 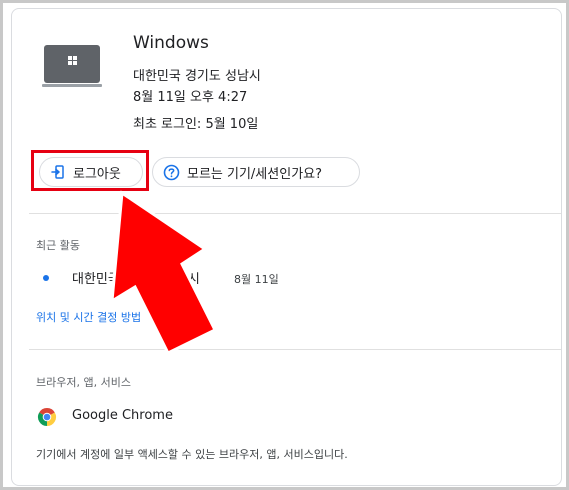 I want to click on recent-activity-title: 최근 활동, so click(x=58, y=245).